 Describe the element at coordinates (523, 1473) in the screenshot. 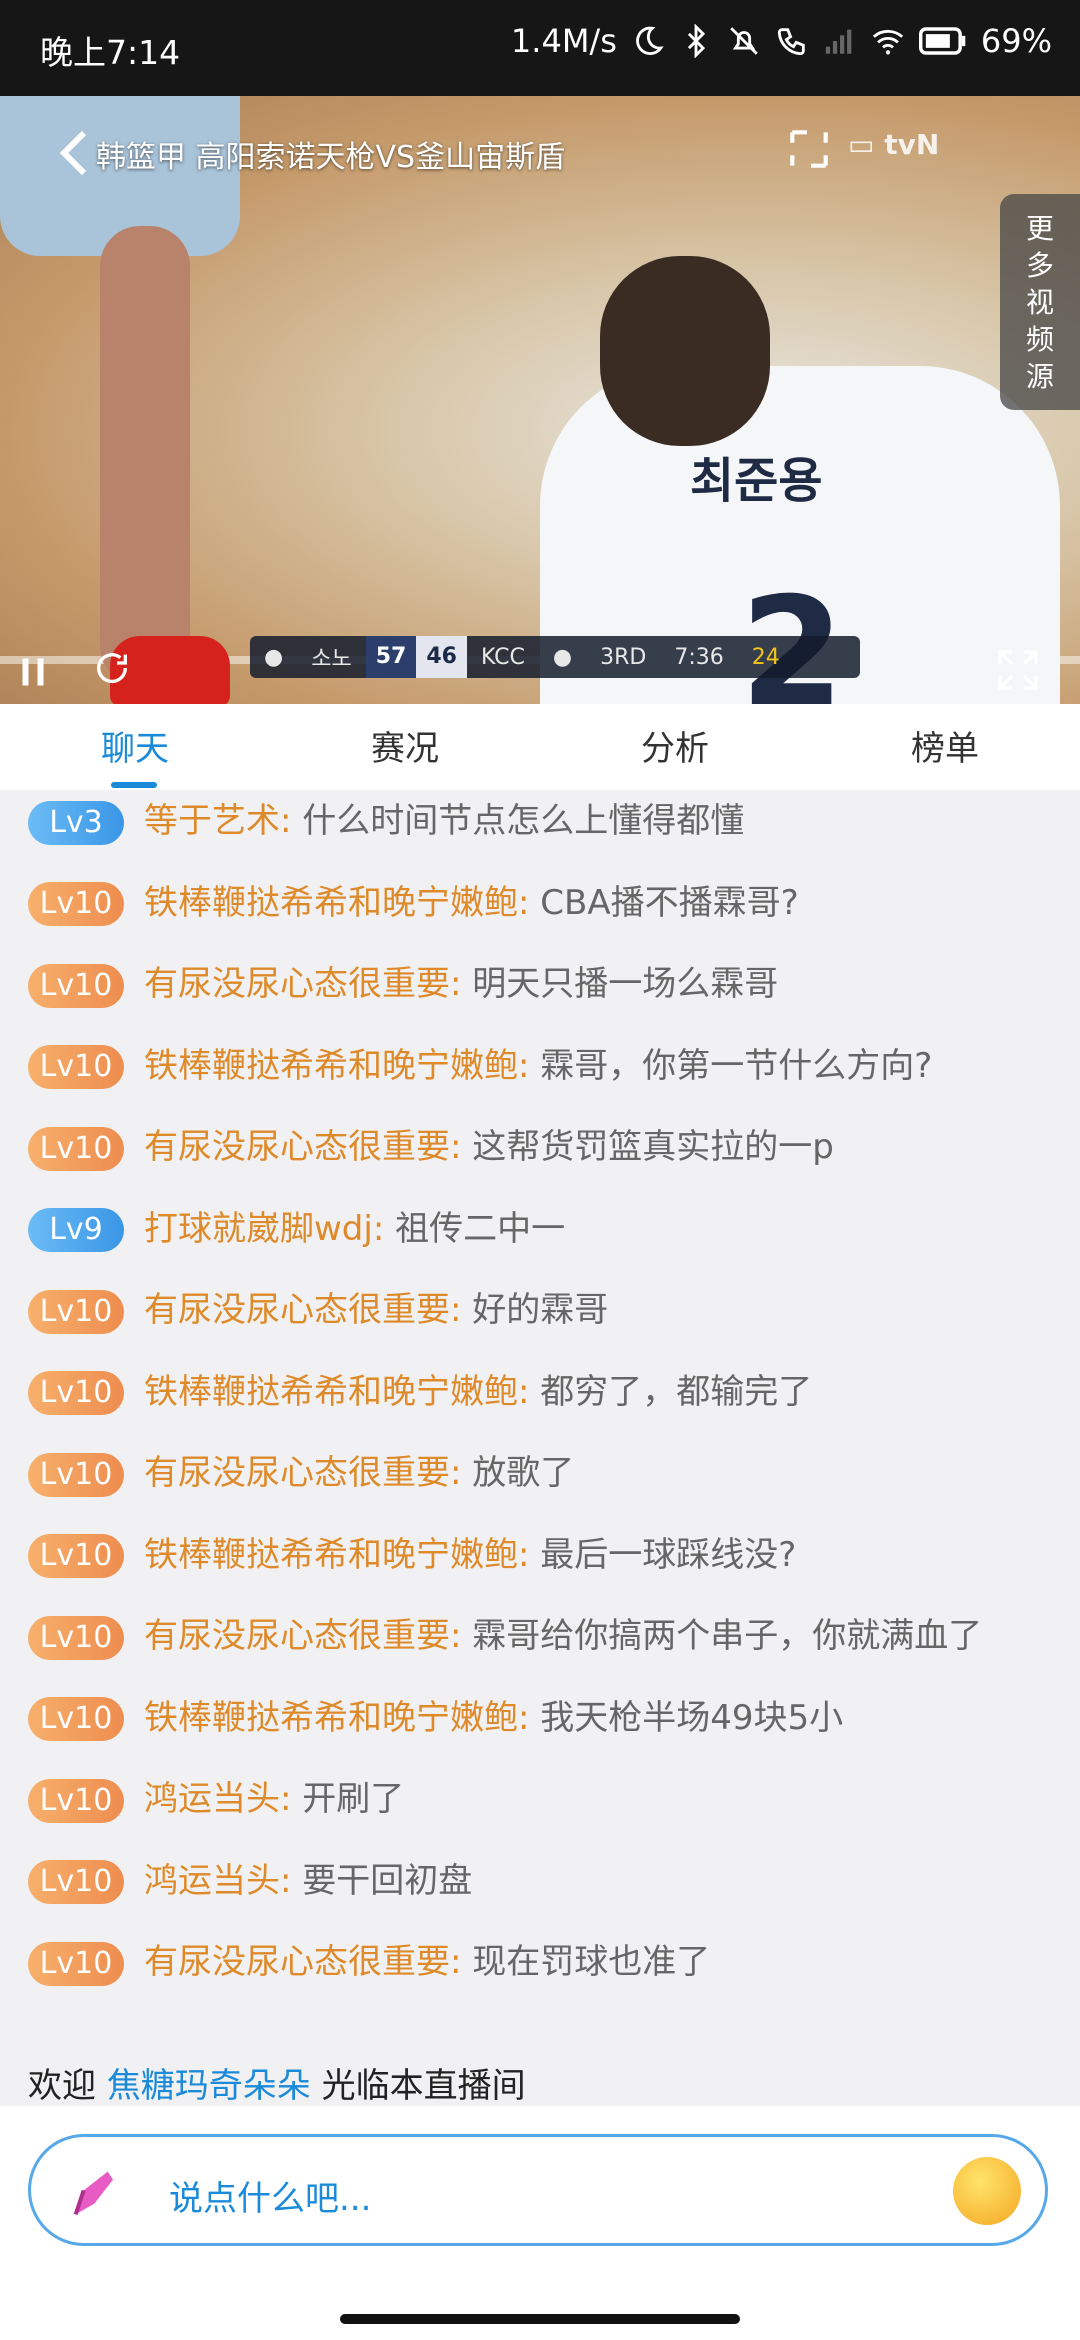

I see `chat-text: 放歌了` at that location.